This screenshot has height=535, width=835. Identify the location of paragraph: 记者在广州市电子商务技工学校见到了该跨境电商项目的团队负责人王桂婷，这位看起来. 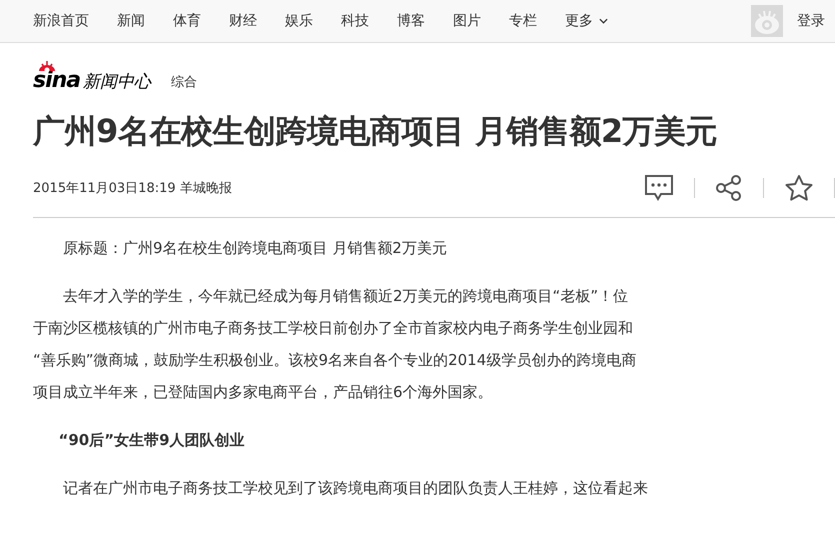
(355, 488).